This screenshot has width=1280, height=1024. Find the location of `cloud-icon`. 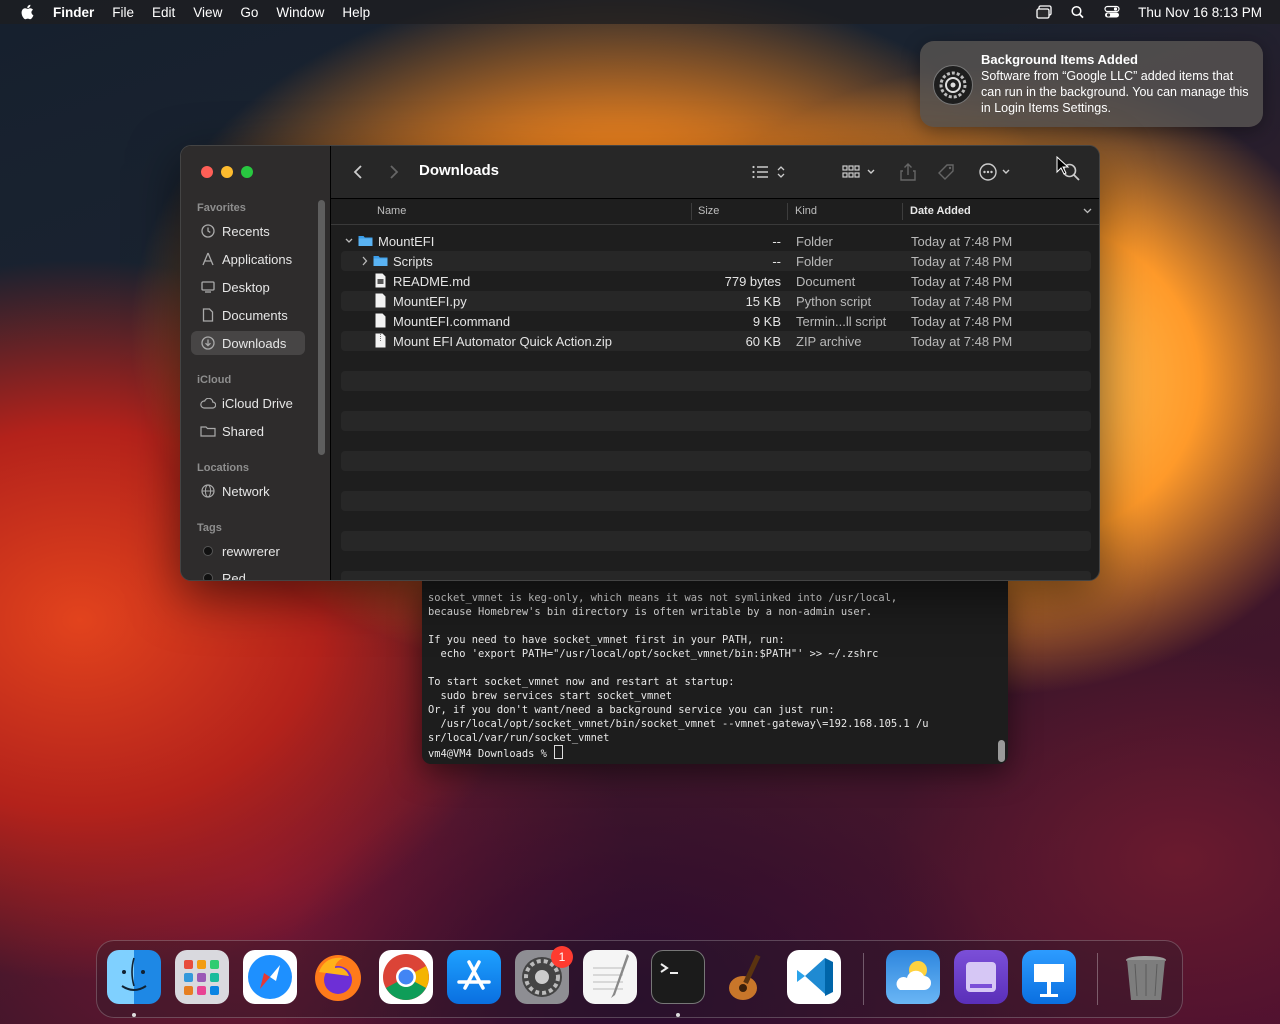

cloud-icon is located at coordinates (208, 403).